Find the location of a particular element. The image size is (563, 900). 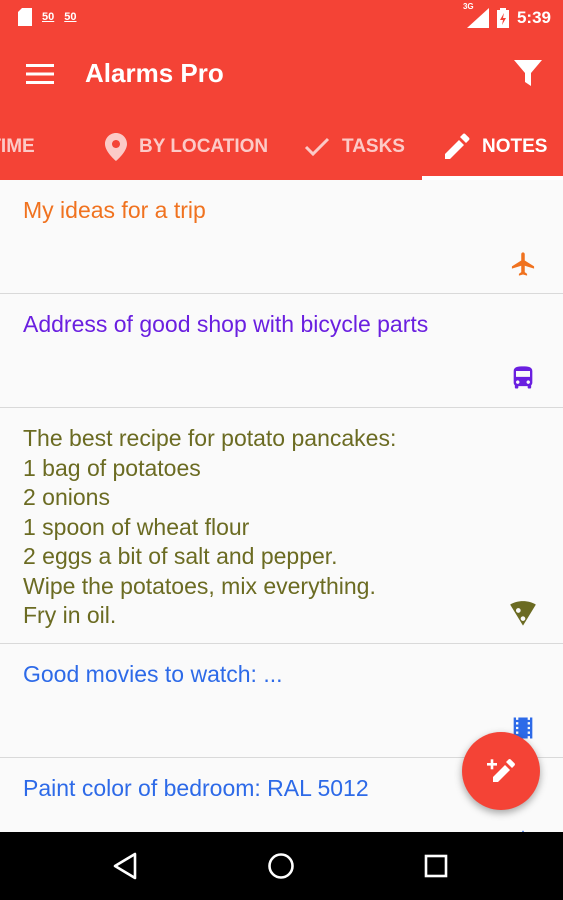

home-icon is located at coordinates (281, 866).